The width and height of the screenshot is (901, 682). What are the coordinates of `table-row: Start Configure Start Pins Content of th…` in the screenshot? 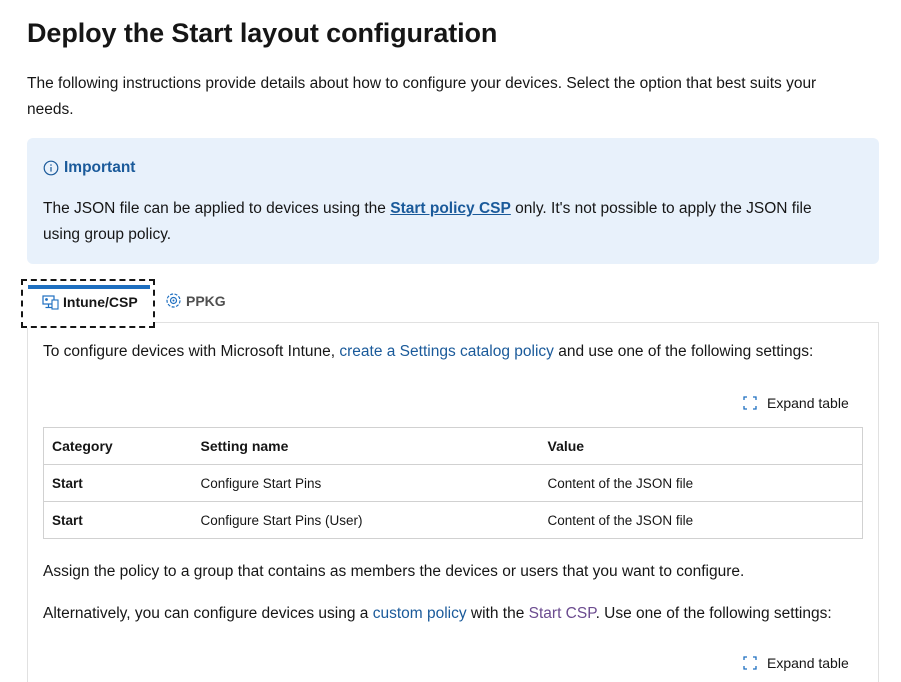 It's located at (453, 483).